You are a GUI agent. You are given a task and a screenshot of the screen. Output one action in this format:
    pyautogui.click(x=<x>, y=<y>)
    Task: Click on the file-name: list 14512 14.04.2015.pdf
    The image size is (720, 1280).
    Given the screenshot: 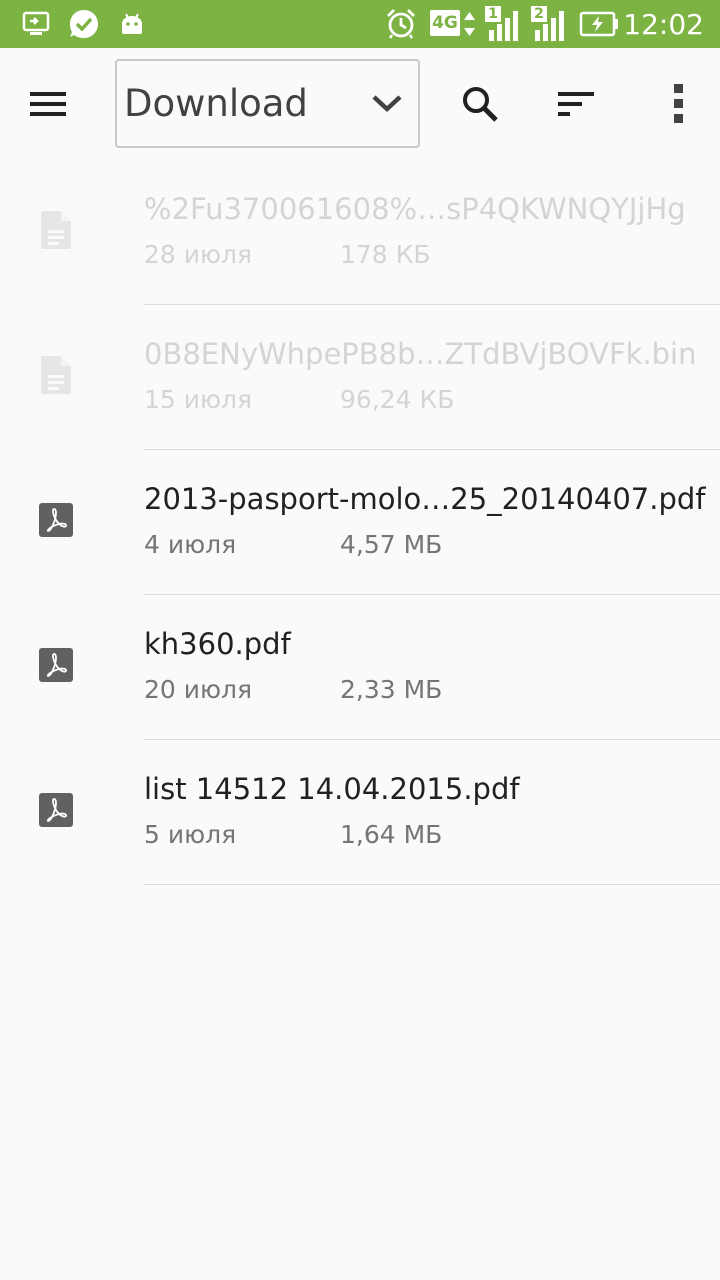 What is the action you would take?
    pyautogui.click(x=332, y=789)
    